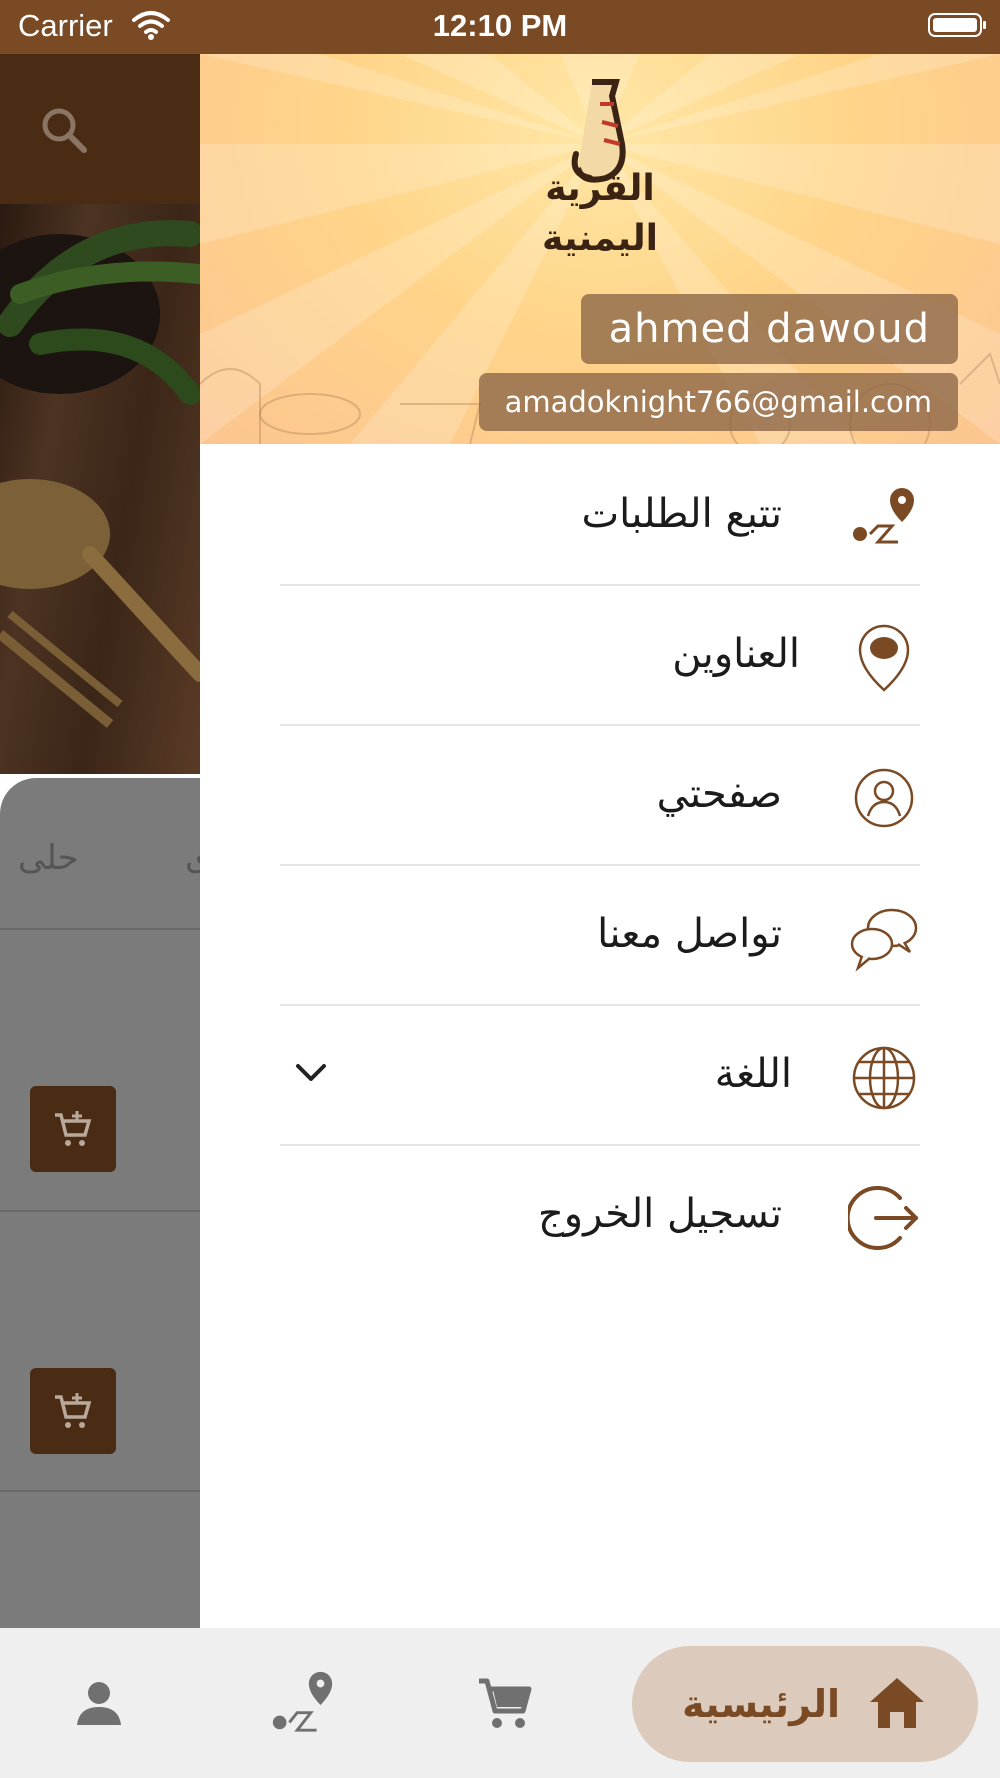 This screenshot has width=1000, height=1778. What do you see at coordinates (689, 934) in the screenshot?
I see `menu-item-label: تواصل معنا` at bounding box center [689, 934].